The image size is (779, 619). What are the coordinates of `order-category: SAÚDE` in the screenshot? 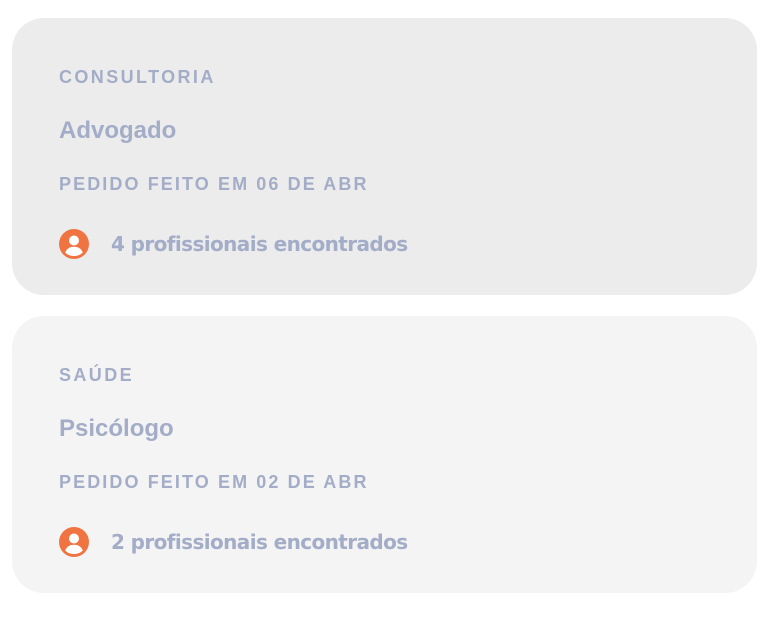 It's located at (97, 375).